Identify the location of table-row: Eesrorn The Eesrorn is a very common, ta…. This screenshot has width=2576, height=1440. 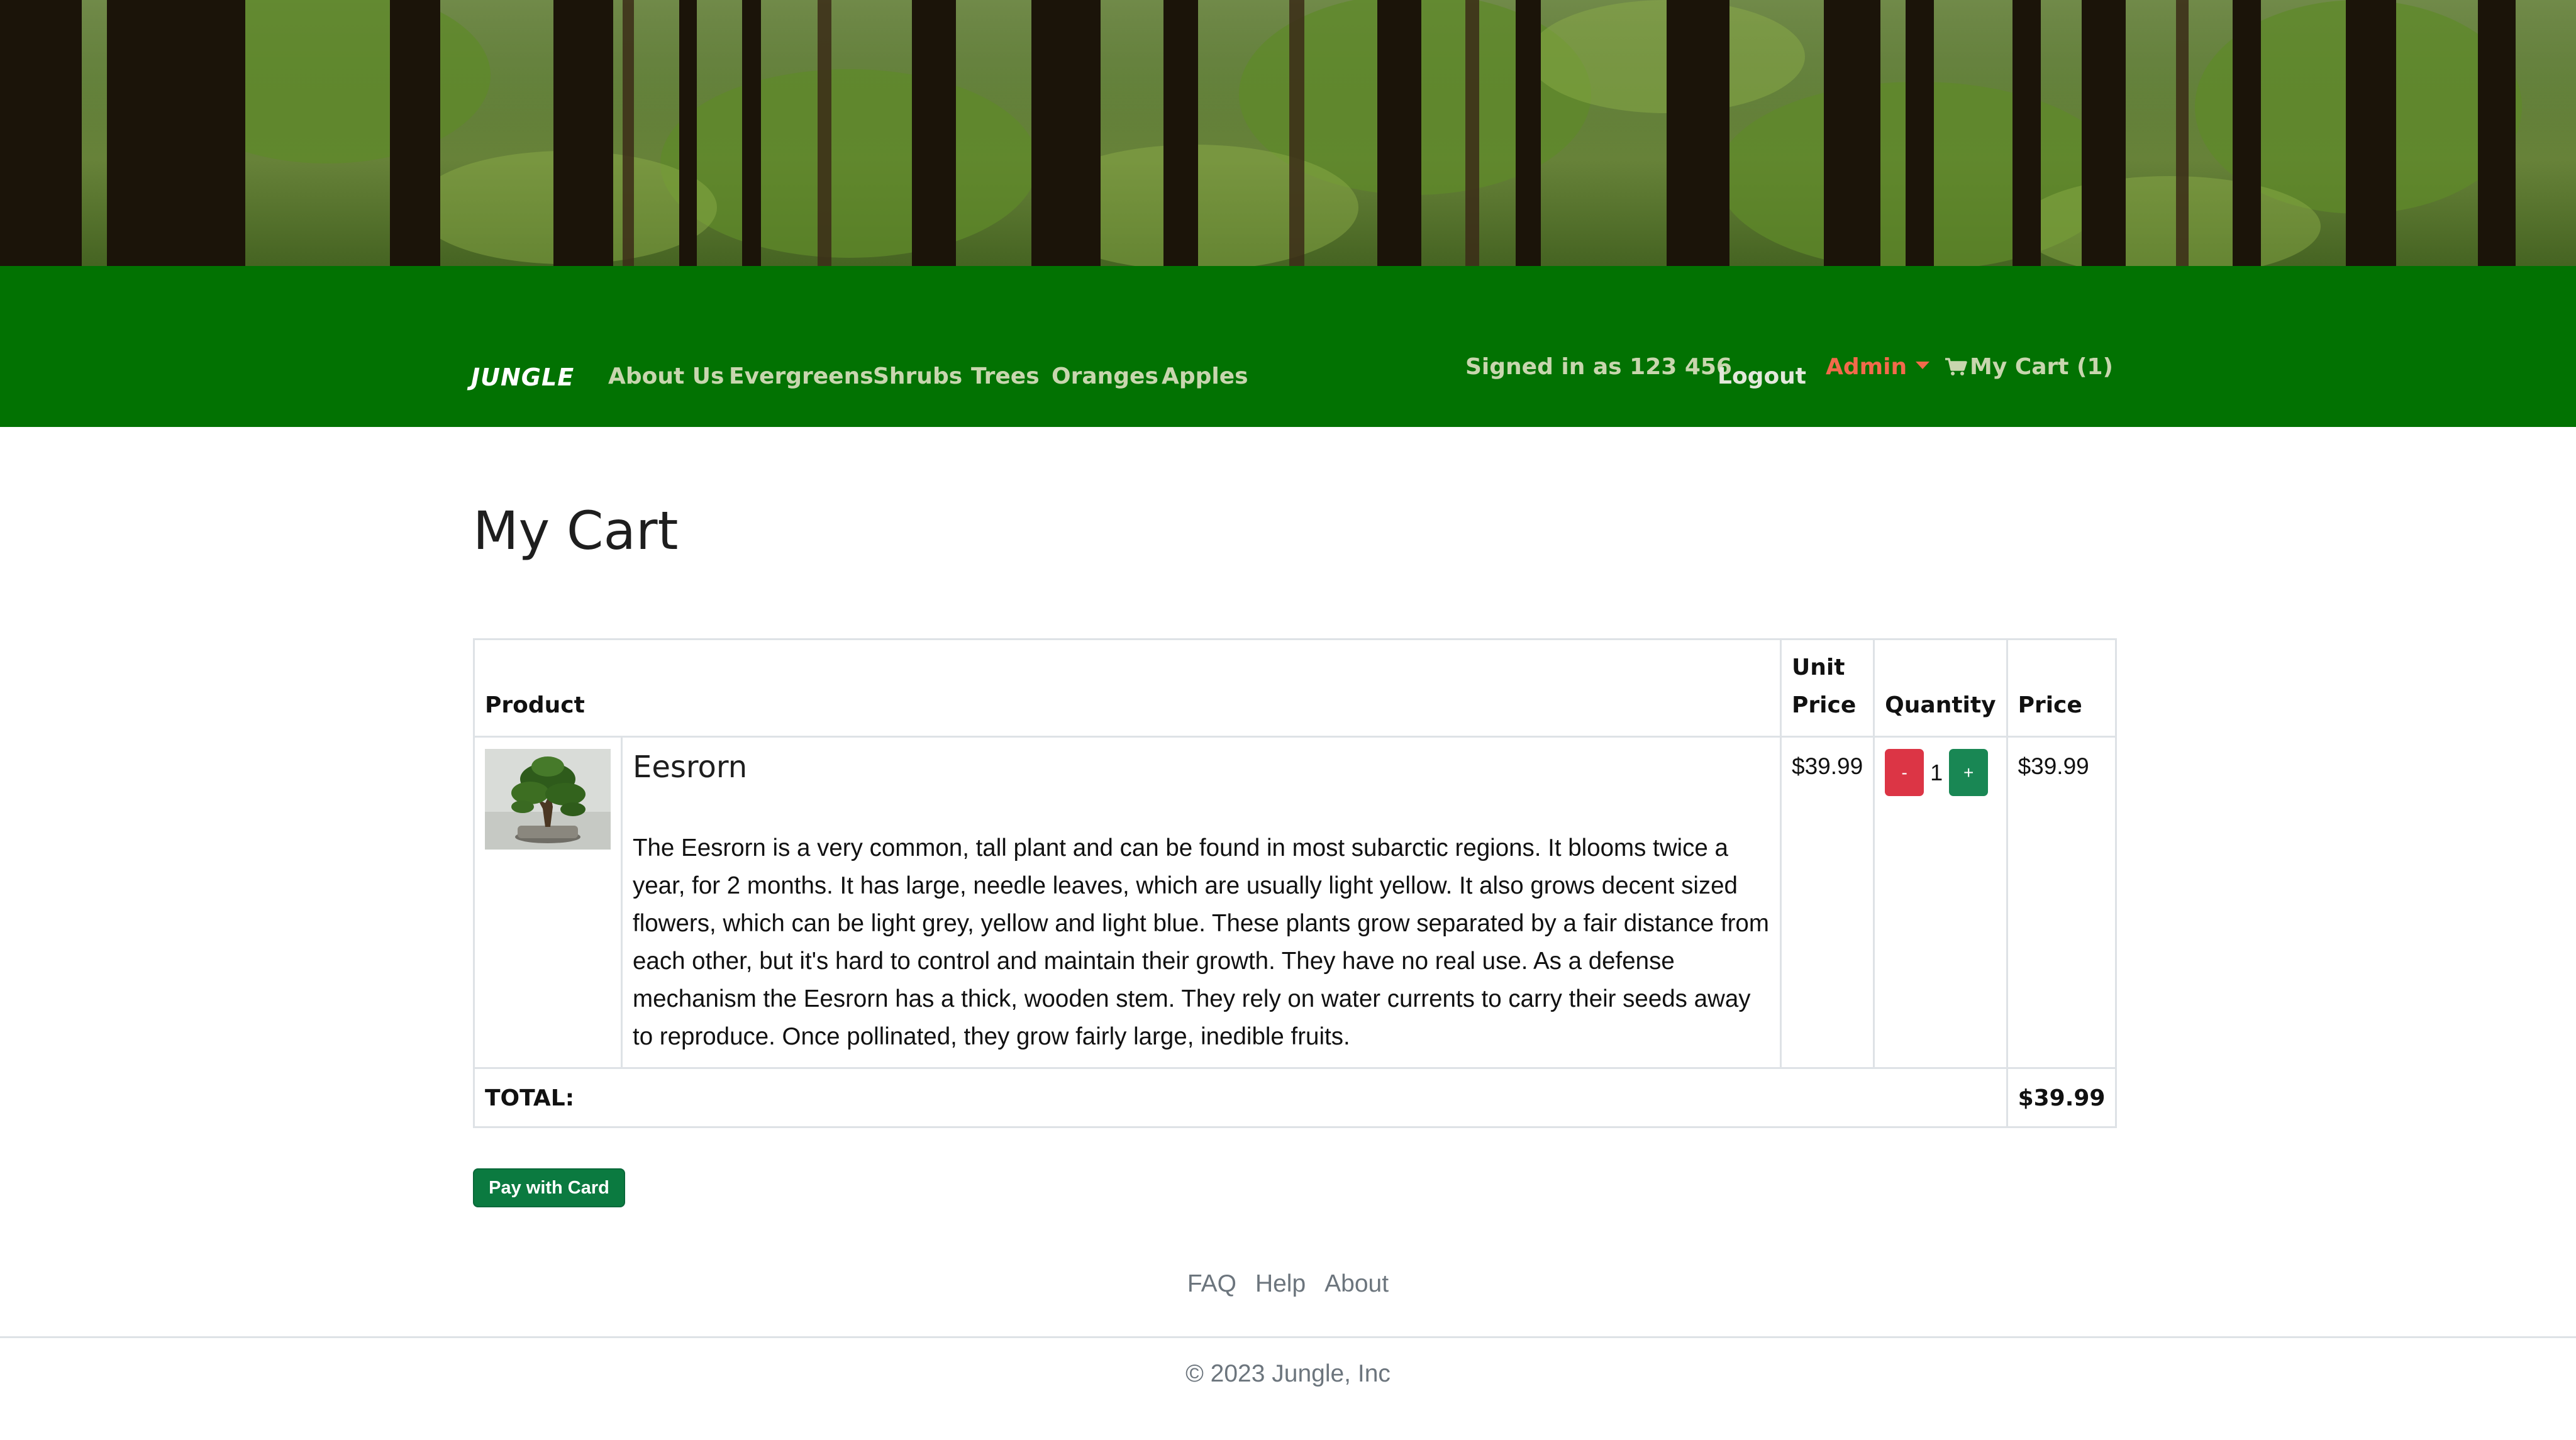
(1295, 902).